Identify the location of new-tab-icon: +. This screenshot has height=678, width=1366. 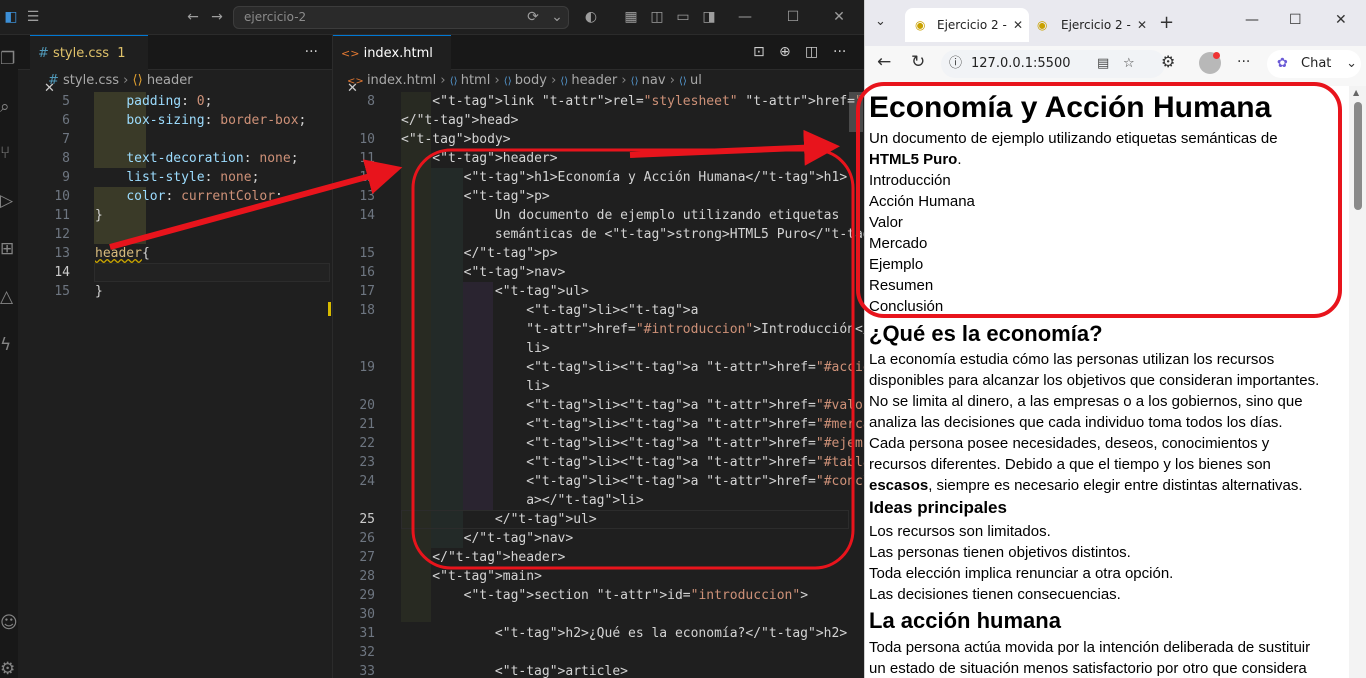
(1166, 22).